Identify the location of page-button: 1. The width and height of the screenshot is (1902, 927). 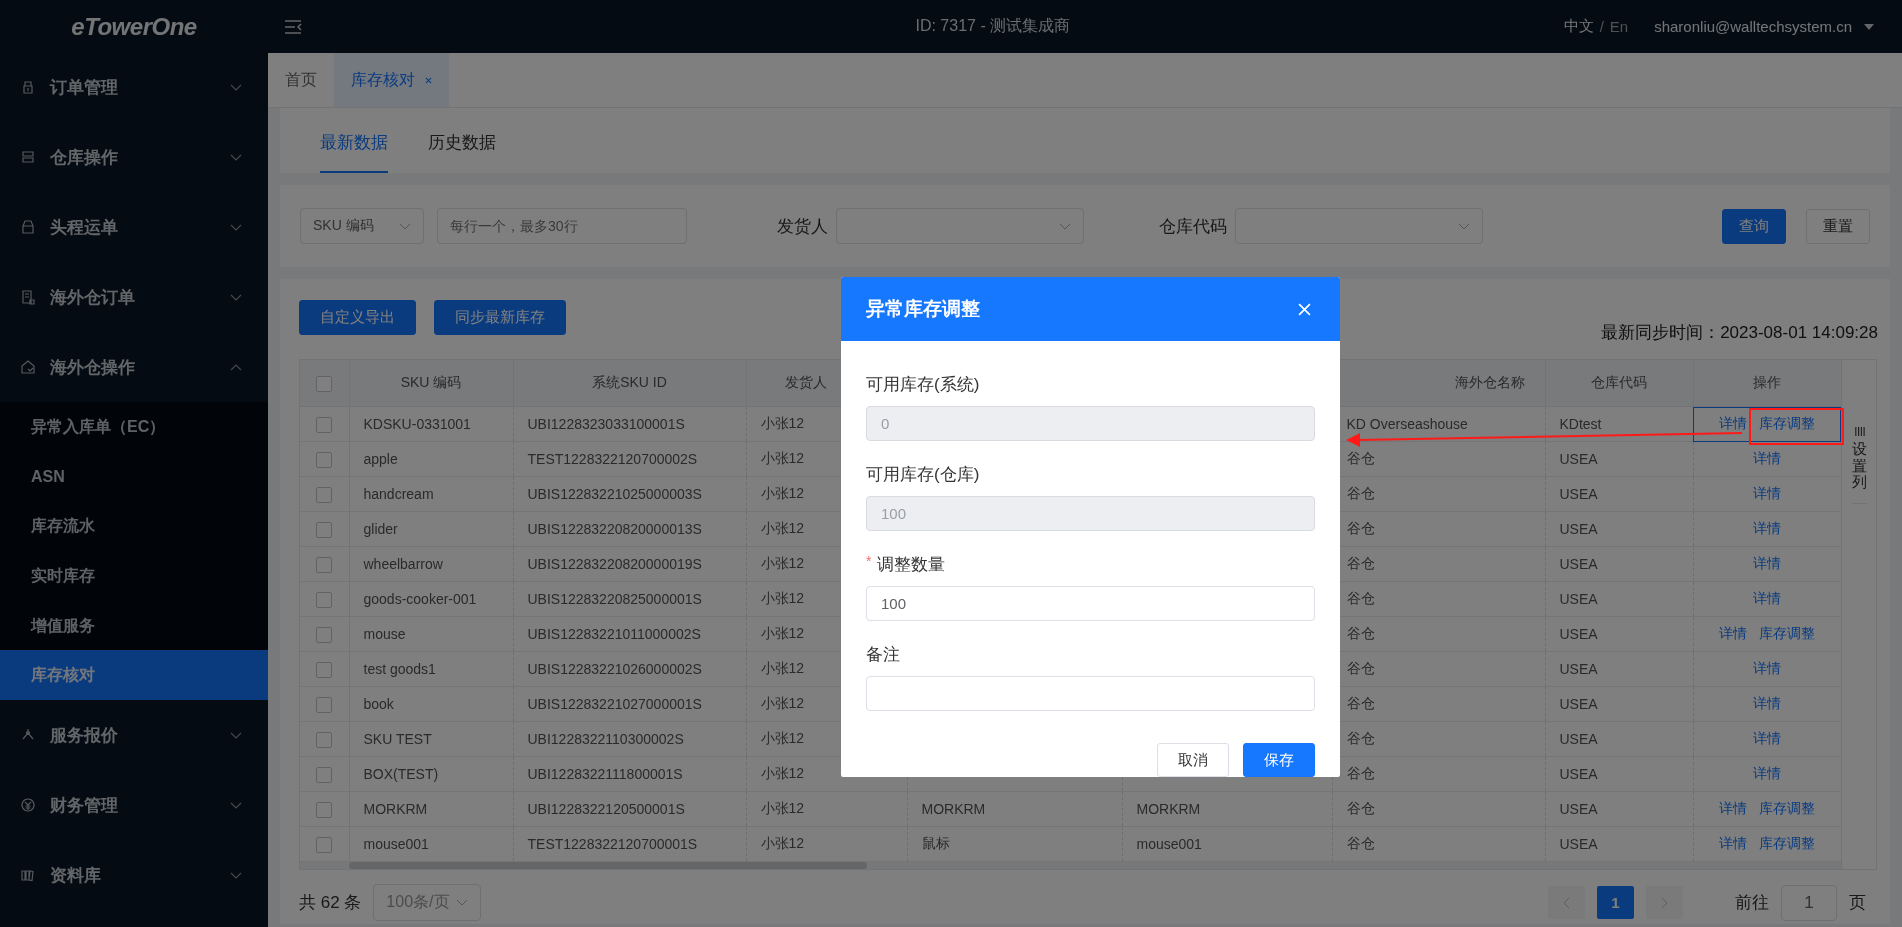
(1615, 902).